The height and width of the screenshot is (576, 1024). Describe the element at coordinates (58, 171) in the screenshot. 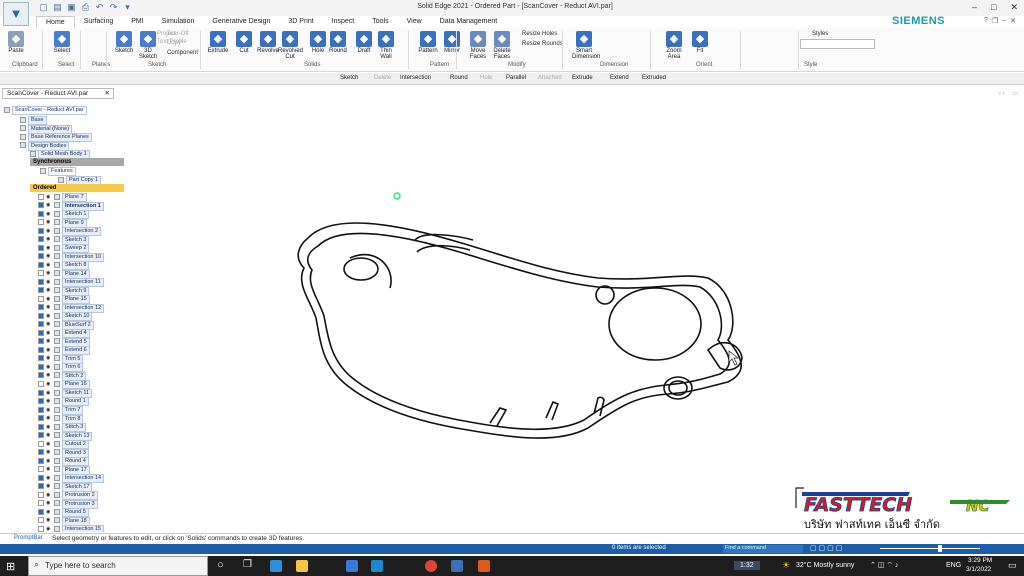

I see `tree-item-features: Features` at that location.